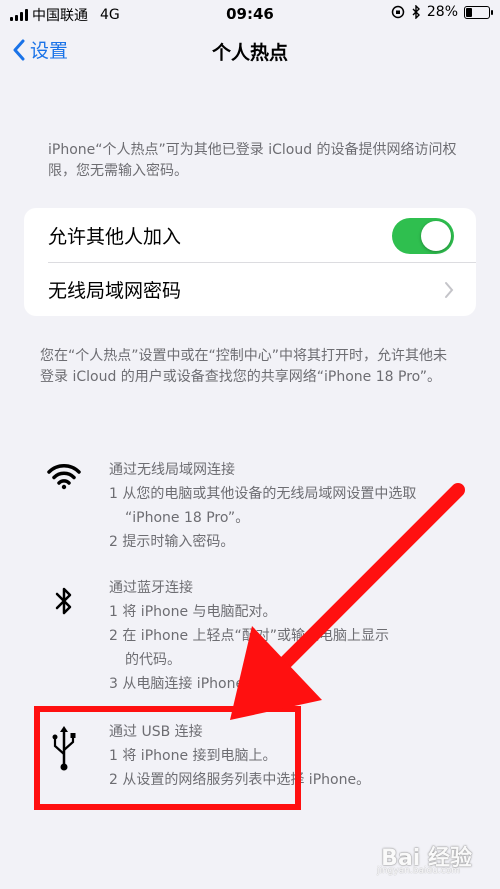  Describe the element at coordinates (64, 476) in the screenshot. I see `wifi-icon` at that location.